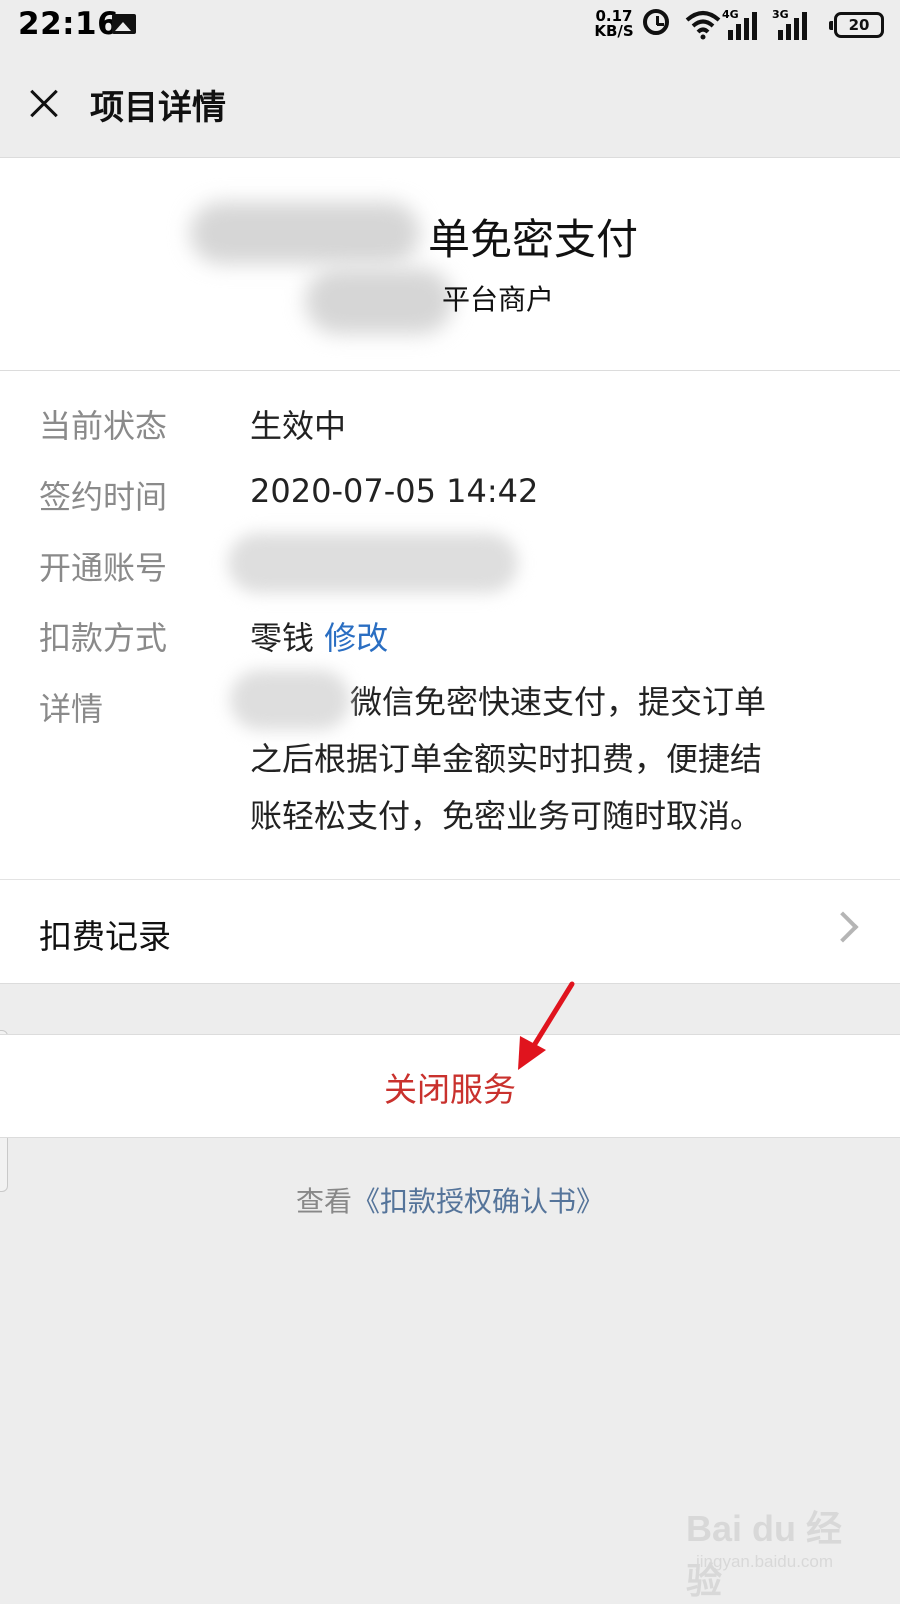 This screenshot has height=1604, width=900. What do you see at coordinates (356, 638) in the screenshot?
I see `modify-link: 修改` at bounding box center [356, 638].